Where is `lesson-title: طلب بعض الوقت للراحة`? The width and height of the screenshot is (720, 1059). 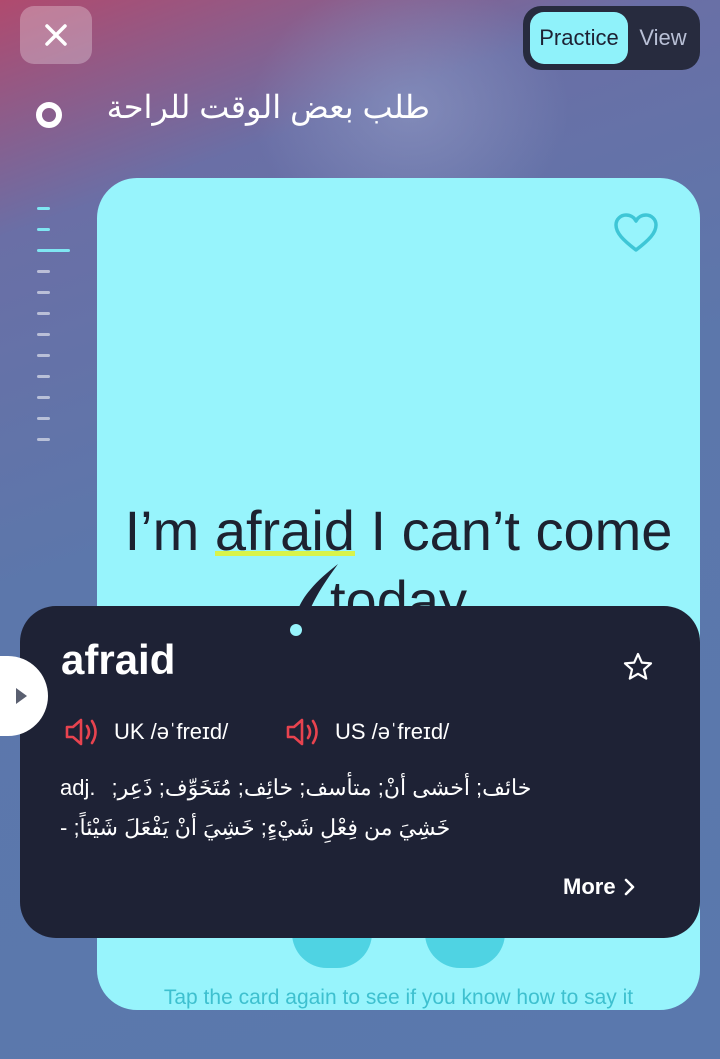 lesson-title: طلب بعض الوقت للراحة is located at coordinates (268, 107).